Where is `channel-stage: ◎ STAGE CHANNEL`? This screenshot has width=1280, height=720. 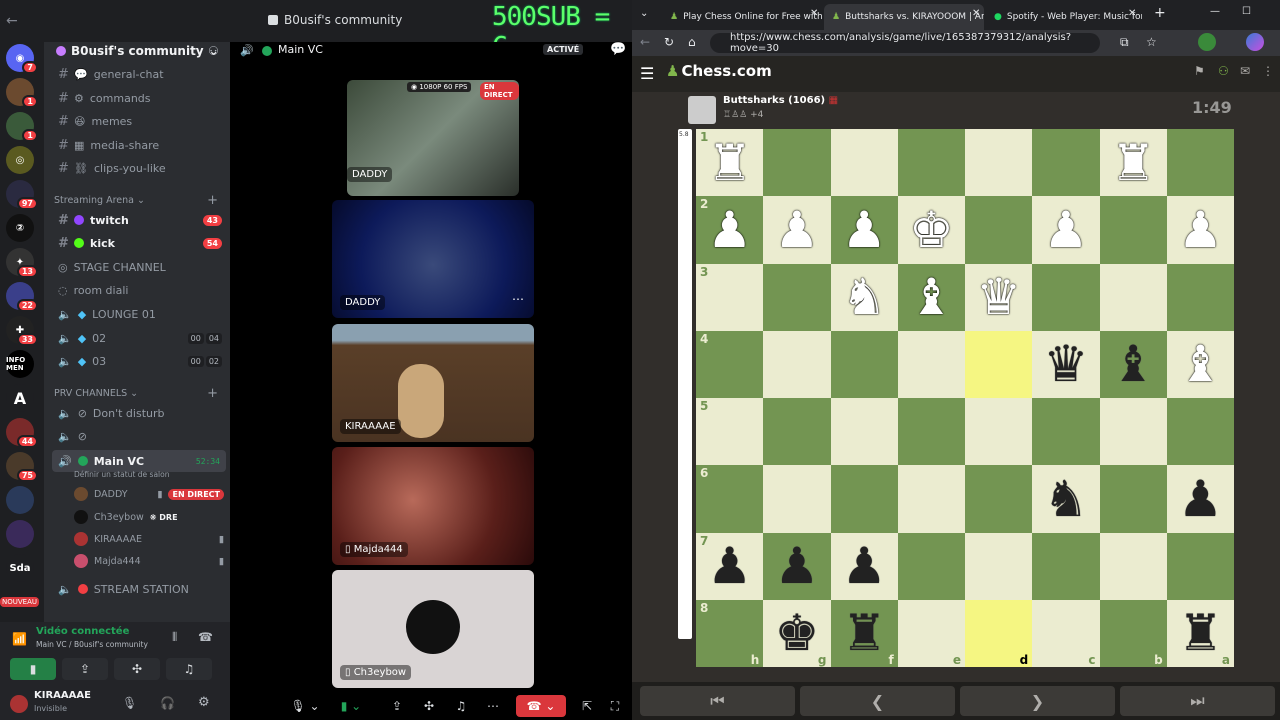
channel-stage: ◎ STAGE CHANNEL is located at coordinates (139, 267).